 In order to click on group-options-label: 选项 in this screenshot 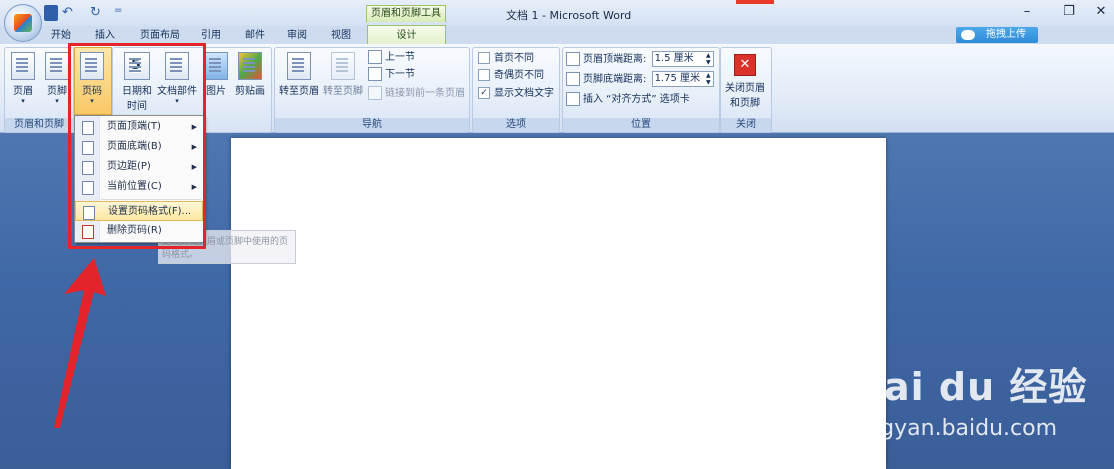, I will do `click(516, 125)`.